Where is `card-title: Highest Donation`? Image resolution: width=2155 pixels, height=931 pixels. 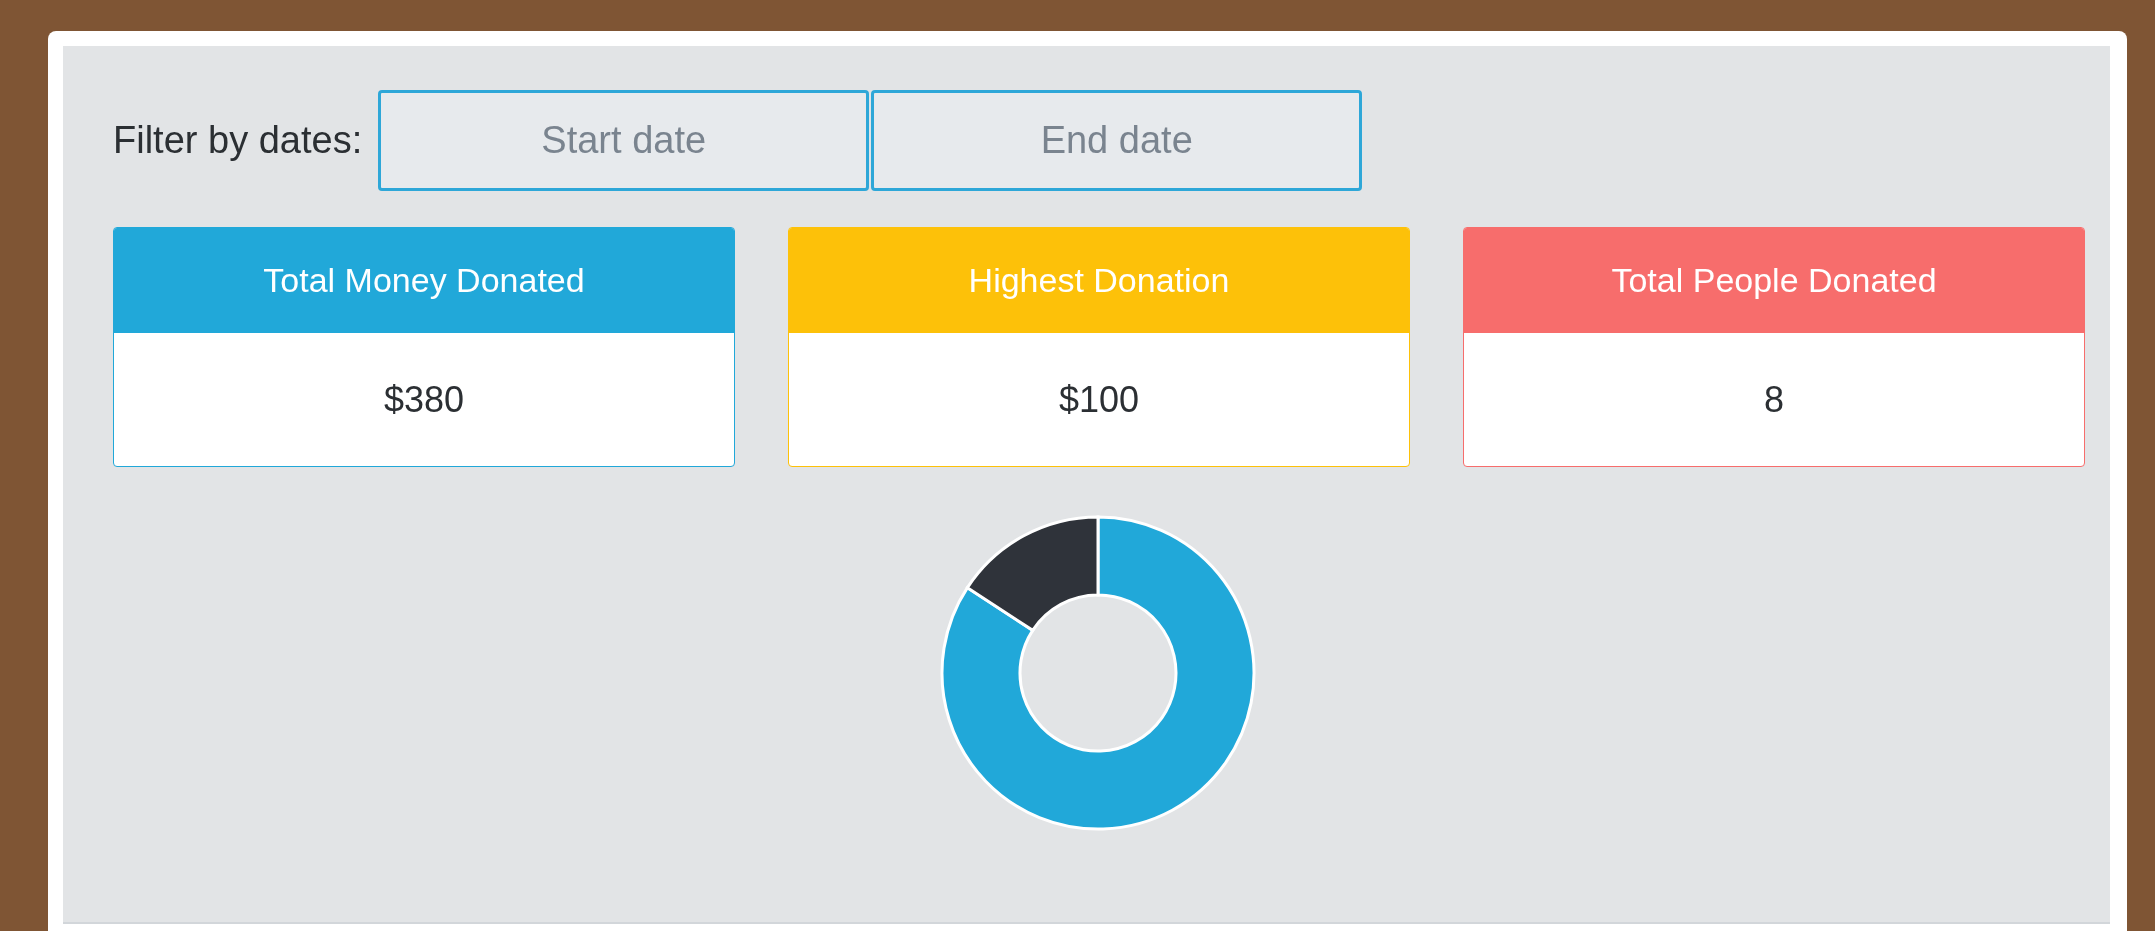 card-title: Highest Donation is located at coordinates (1099, 280).